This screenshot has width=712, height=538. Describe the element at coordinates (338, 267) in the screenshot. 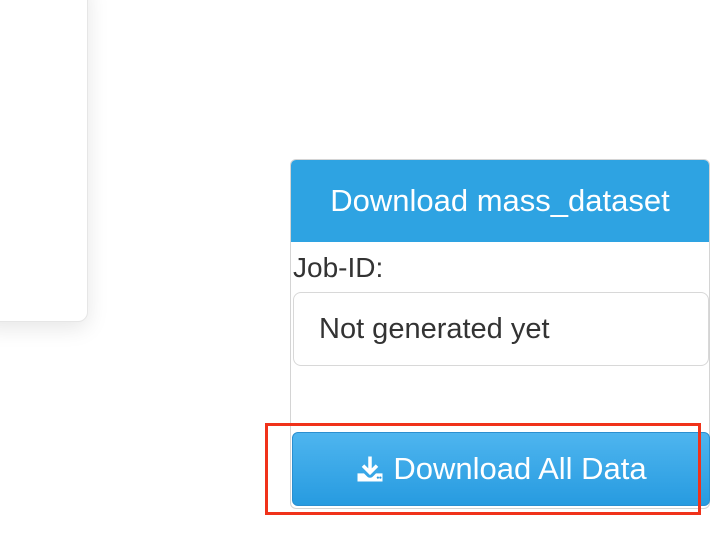

I see `job-id-label: Job-ID:` at that location.